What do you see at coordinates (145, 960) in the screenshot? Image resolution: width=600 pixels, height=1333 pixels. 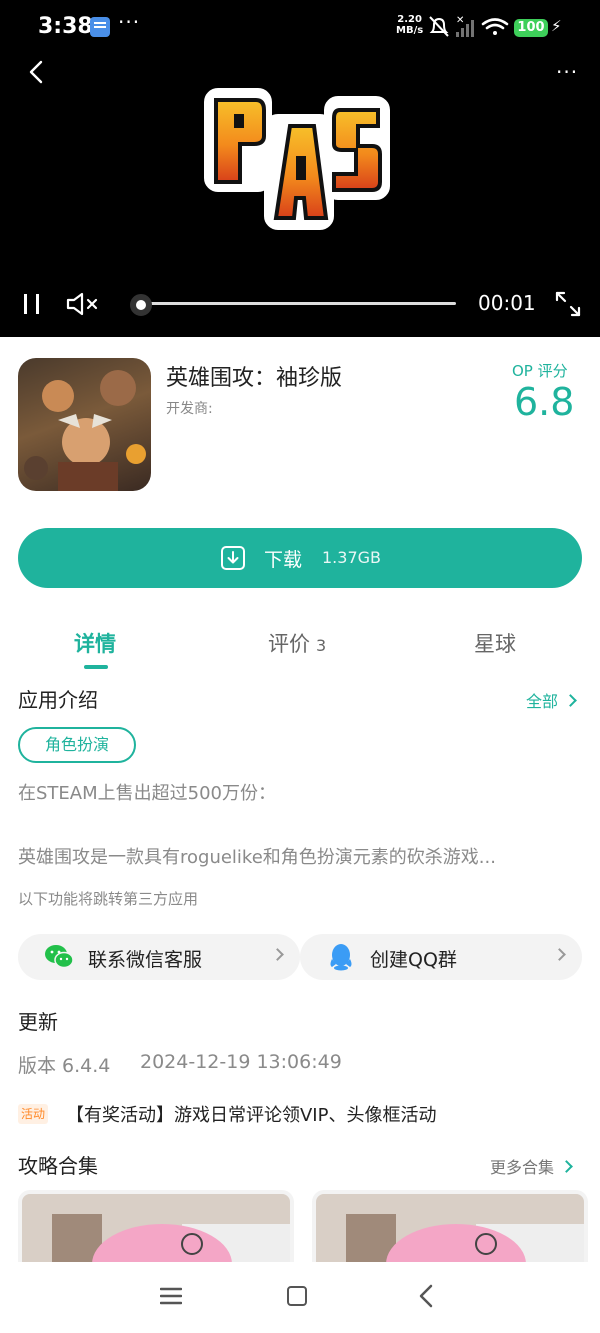 I see `wechat-service-label: 联系微信客服` at bounding box center [145, 960].